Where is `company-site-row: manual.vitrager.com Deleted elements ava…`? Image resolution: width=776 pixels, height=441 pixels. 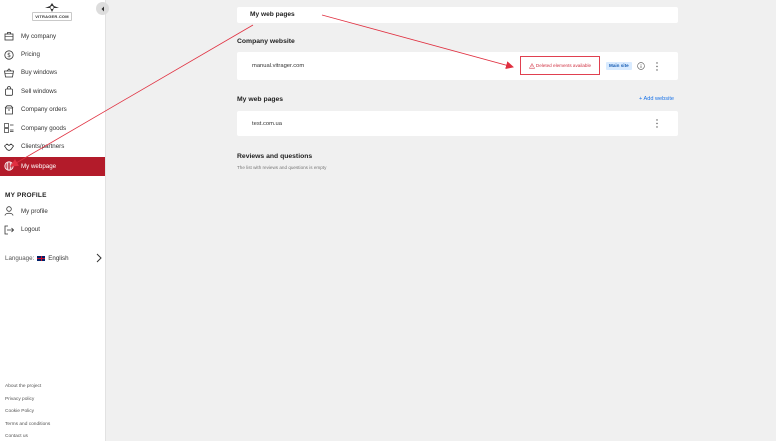
company-site-row: manual.vitrager.com Deleted elements ava… is located at coordinates (457, 66).